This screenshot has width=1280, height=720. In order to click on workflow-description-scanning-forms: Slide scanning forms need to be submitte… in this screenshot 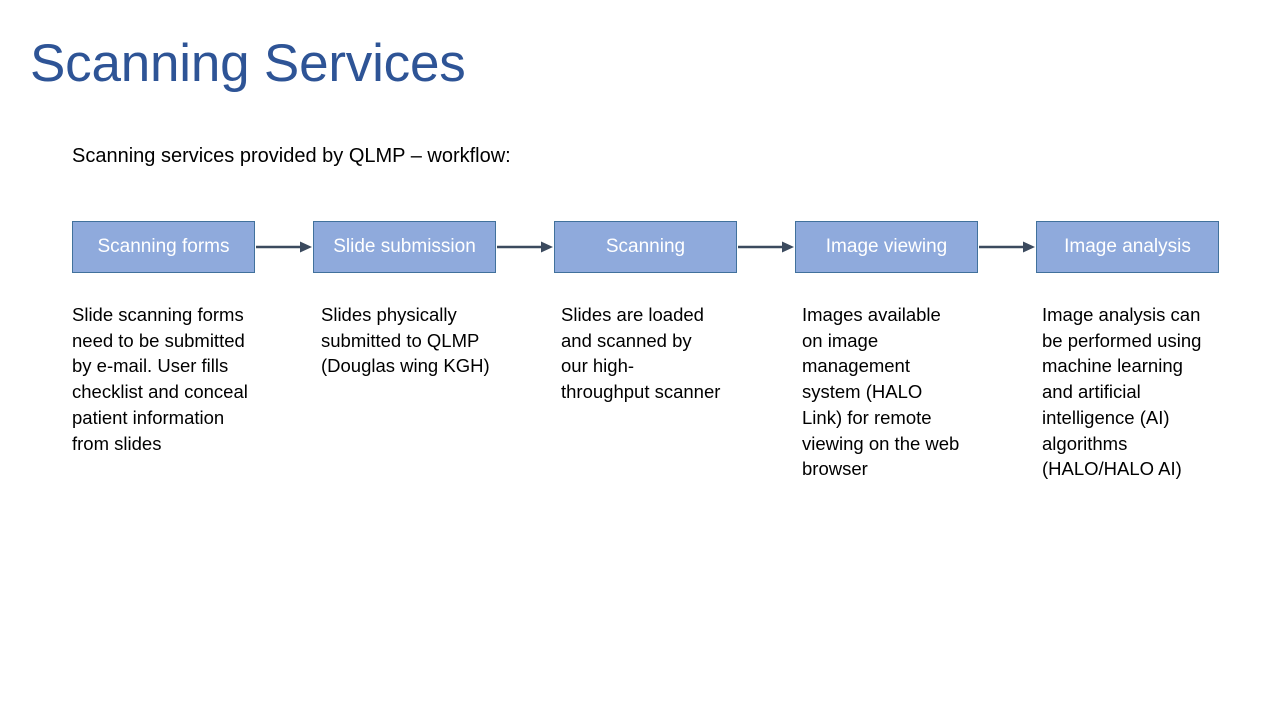, I will do `click(160, 379)`.